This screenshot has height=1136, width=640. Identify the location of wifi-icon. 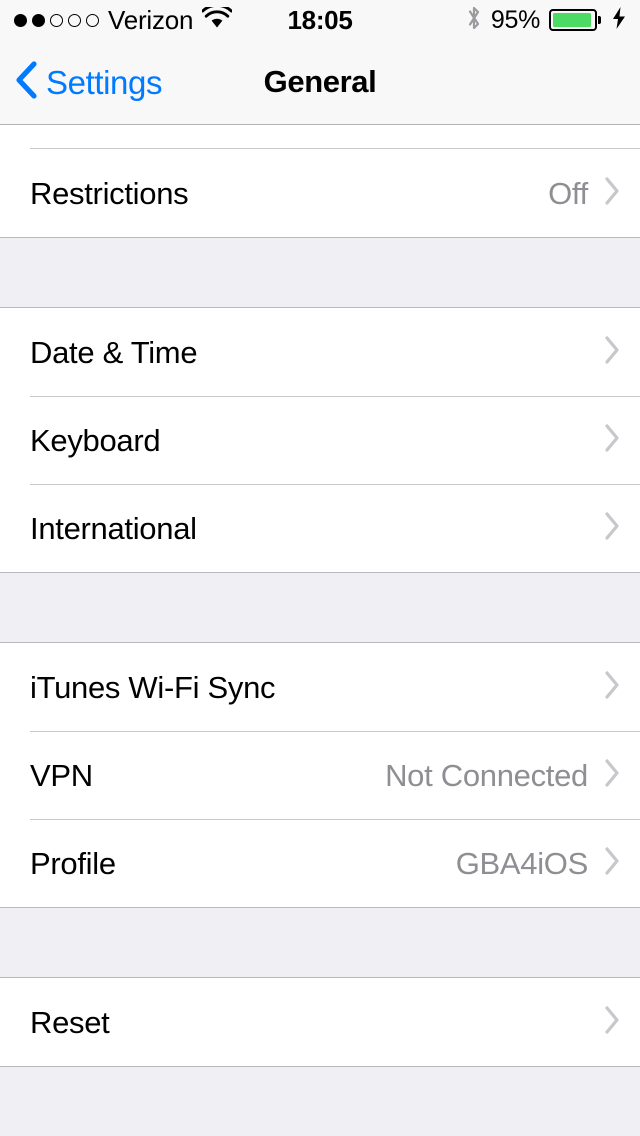
(217, 18).